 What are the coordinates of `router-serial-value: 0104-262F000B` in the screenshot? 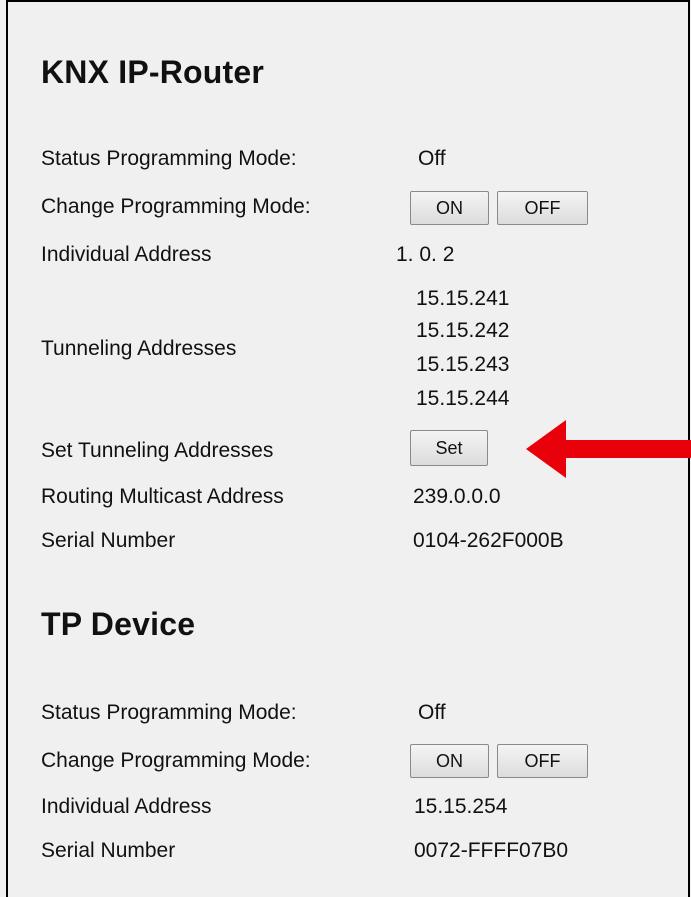 It's located at (488, 540).